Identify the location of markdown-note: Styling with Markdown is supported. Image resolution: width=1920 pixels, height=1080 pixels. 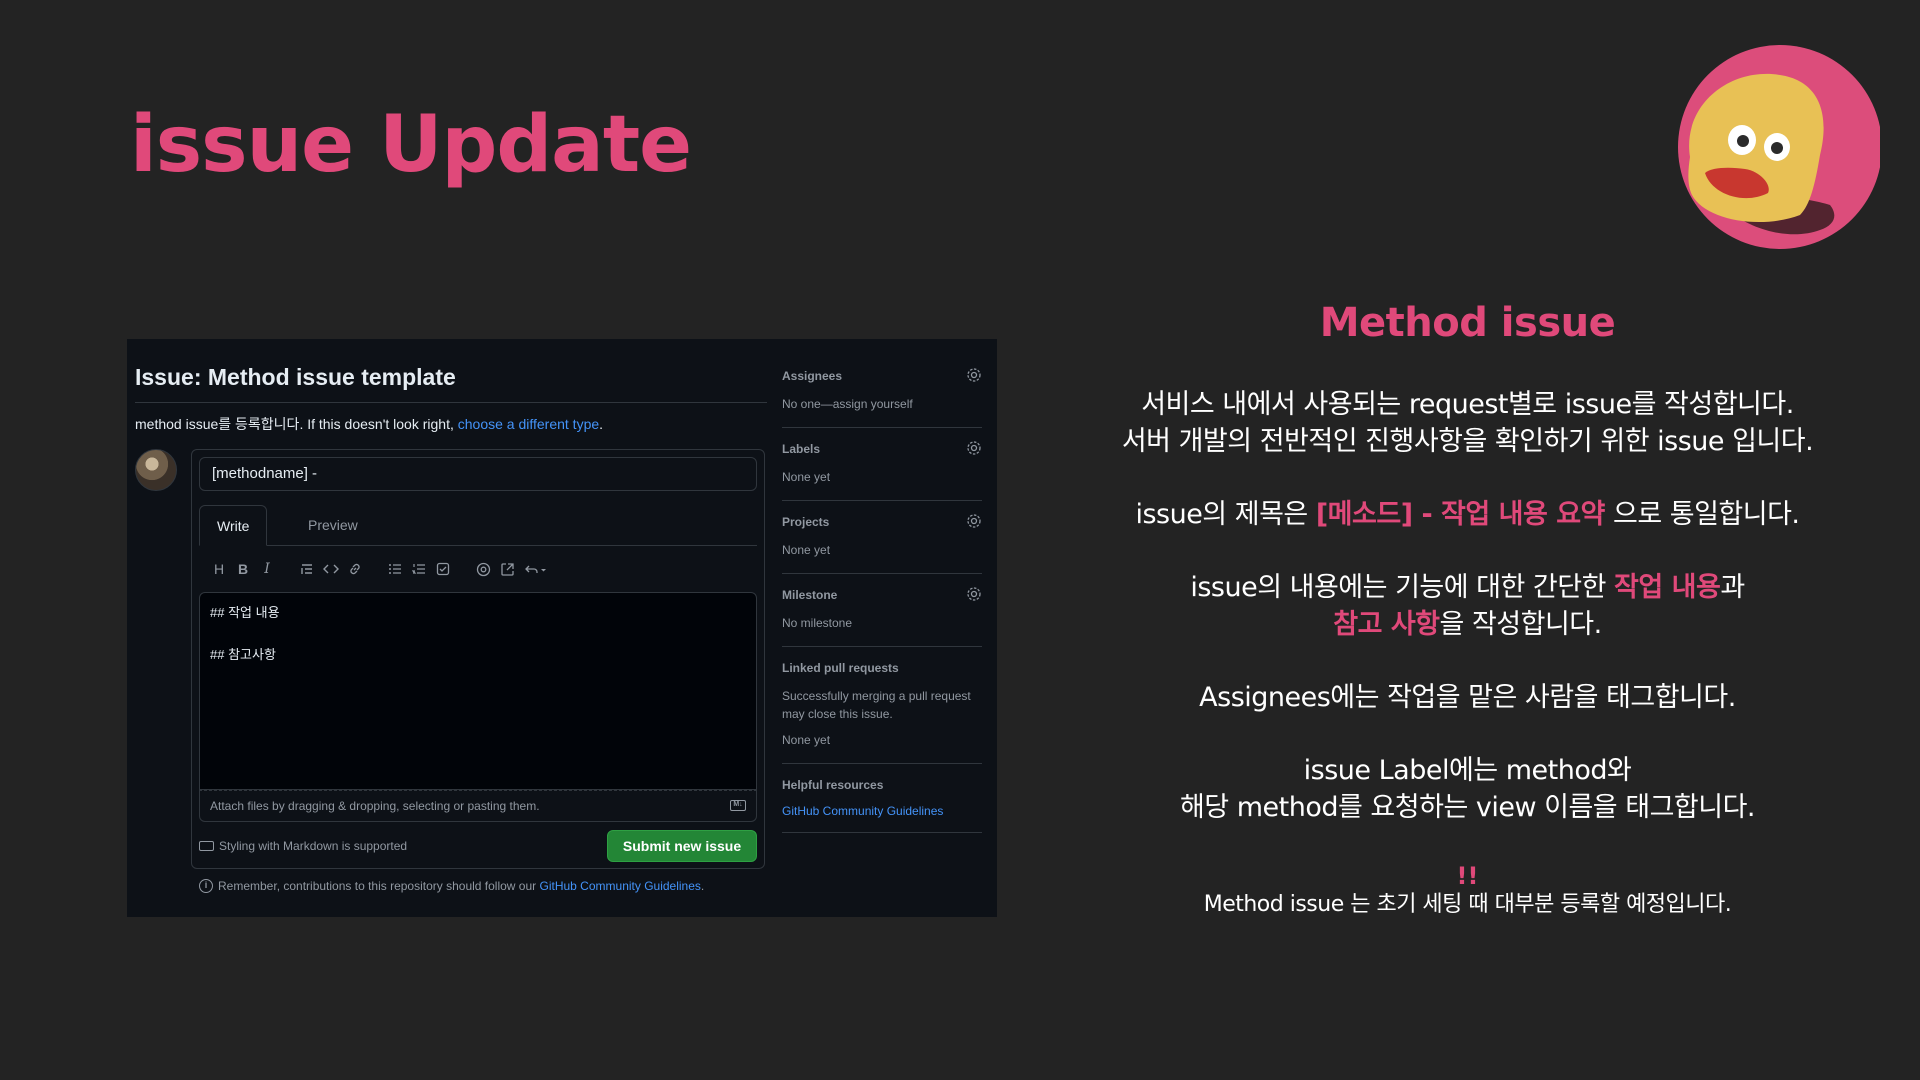
(303, 846).